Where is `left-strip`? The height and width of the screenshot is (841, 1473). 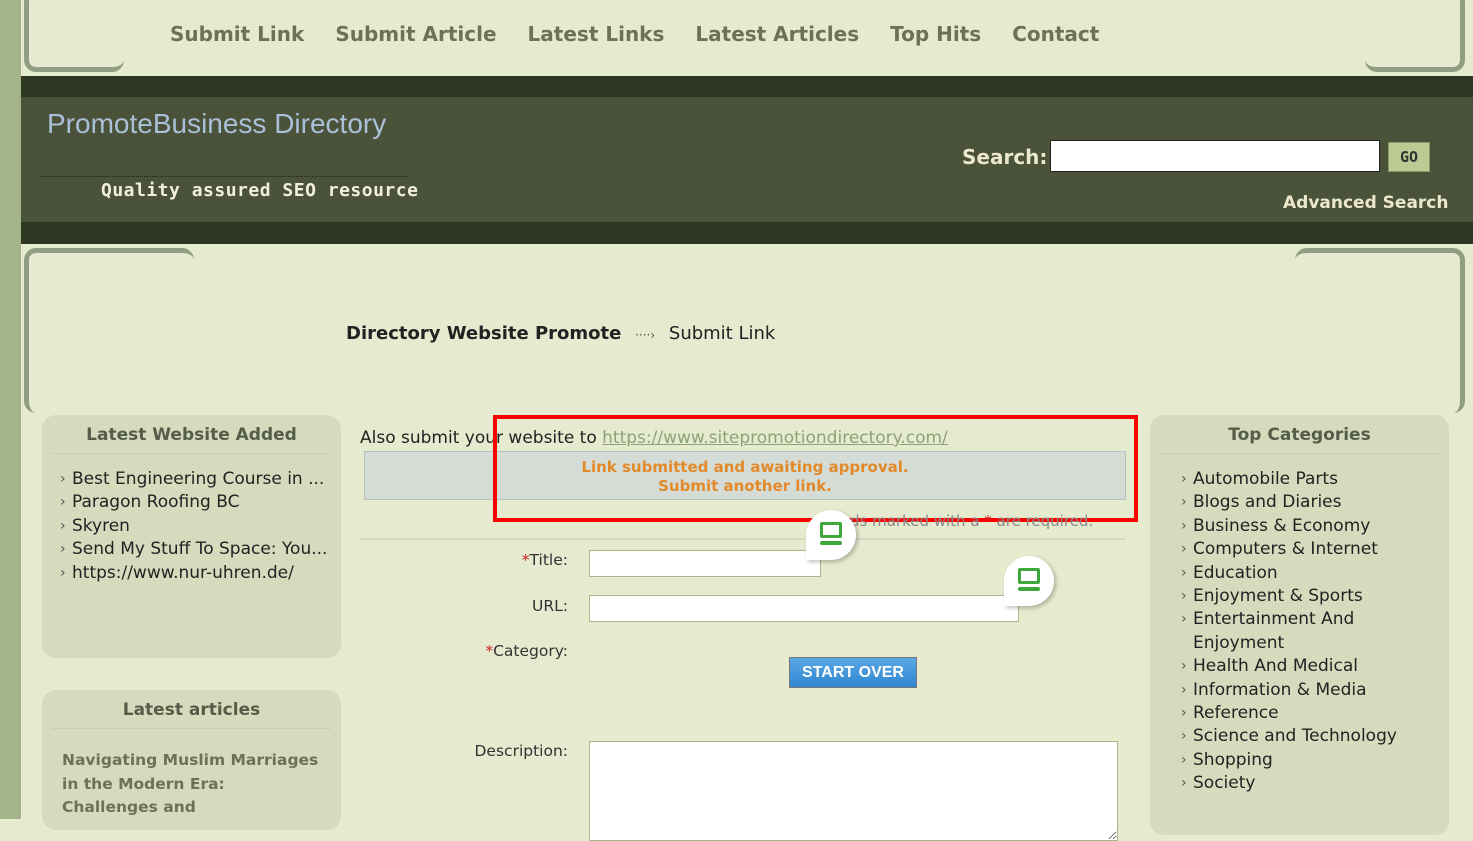 left-strip is located at coordinates (10, 409).